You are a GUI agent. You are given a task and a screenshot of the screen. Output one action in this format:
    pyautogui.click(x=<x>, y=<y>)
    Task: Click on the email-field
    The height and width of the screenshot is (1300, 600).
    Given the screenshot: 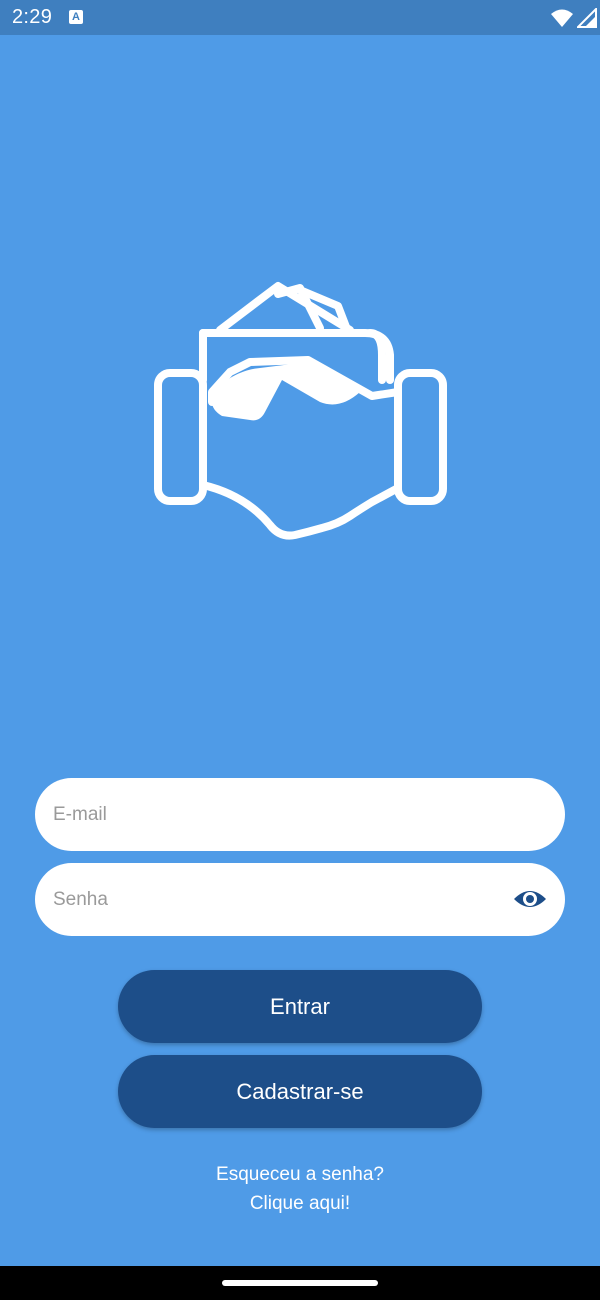 What is the action you would take?
    pyautogui.click(x=300, y=814)
    